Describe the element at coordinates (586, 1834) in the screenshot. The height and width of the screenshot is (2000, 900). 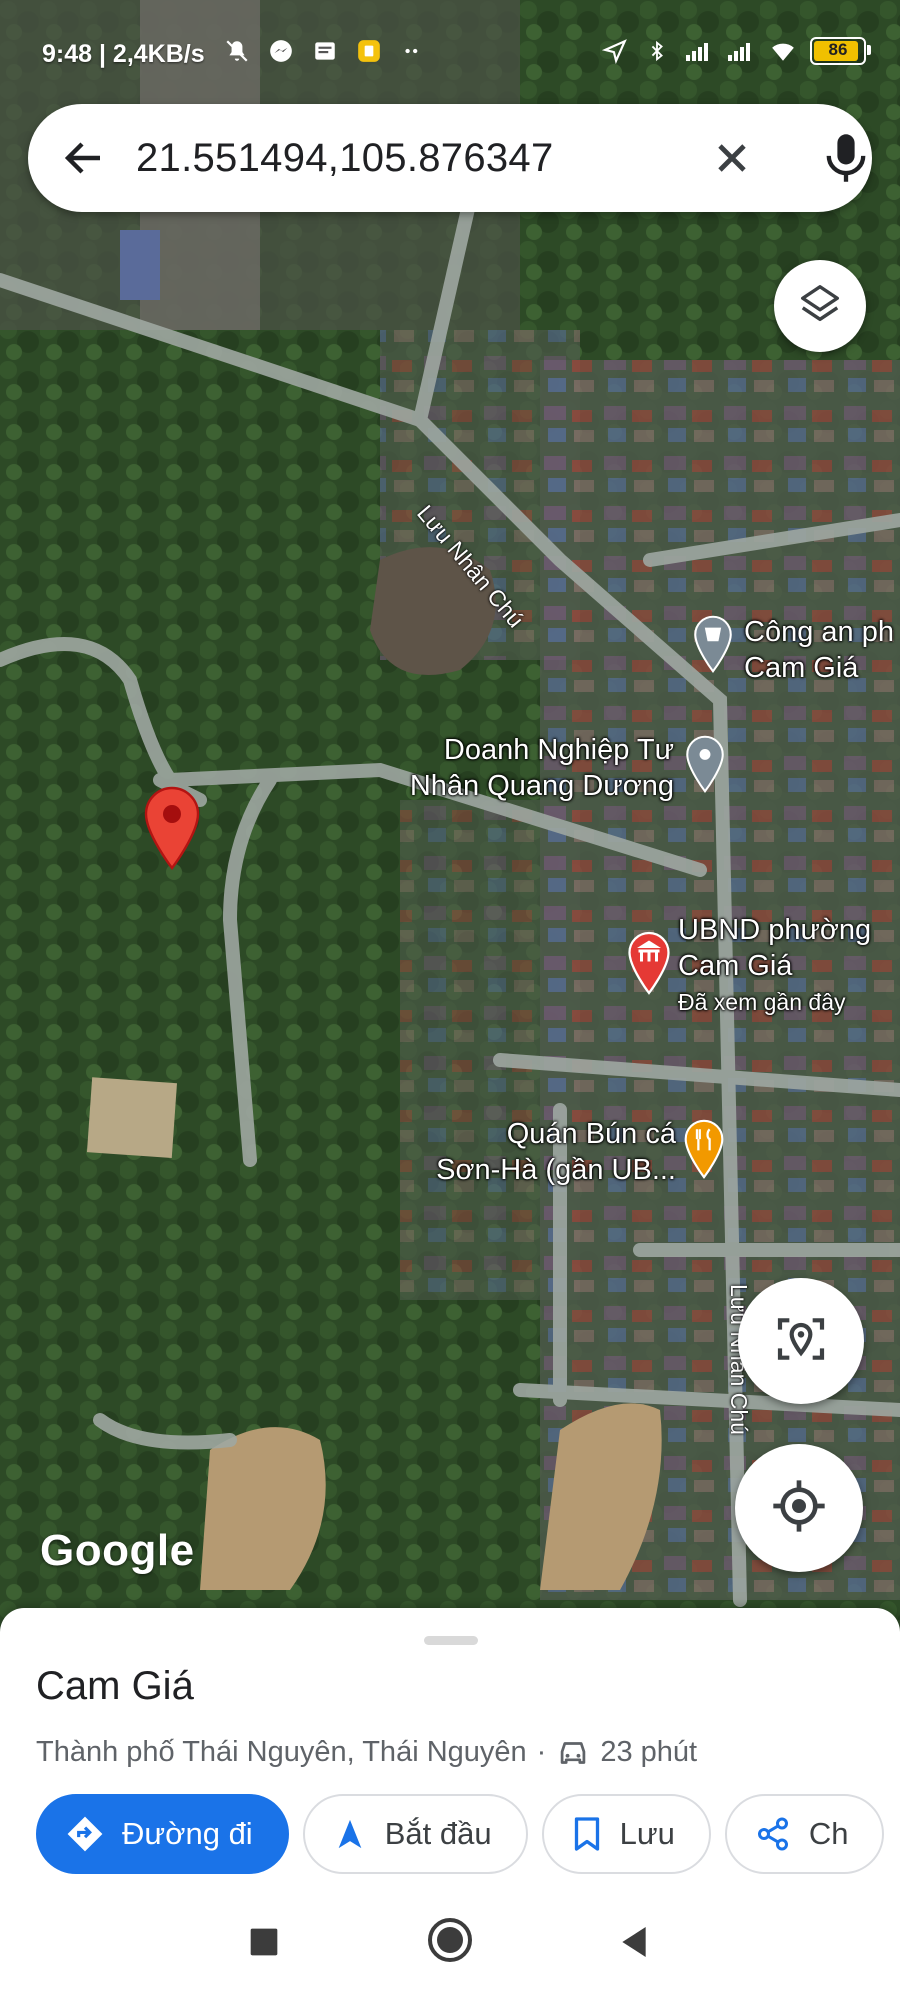
I see `bookmark-icon` at that location.